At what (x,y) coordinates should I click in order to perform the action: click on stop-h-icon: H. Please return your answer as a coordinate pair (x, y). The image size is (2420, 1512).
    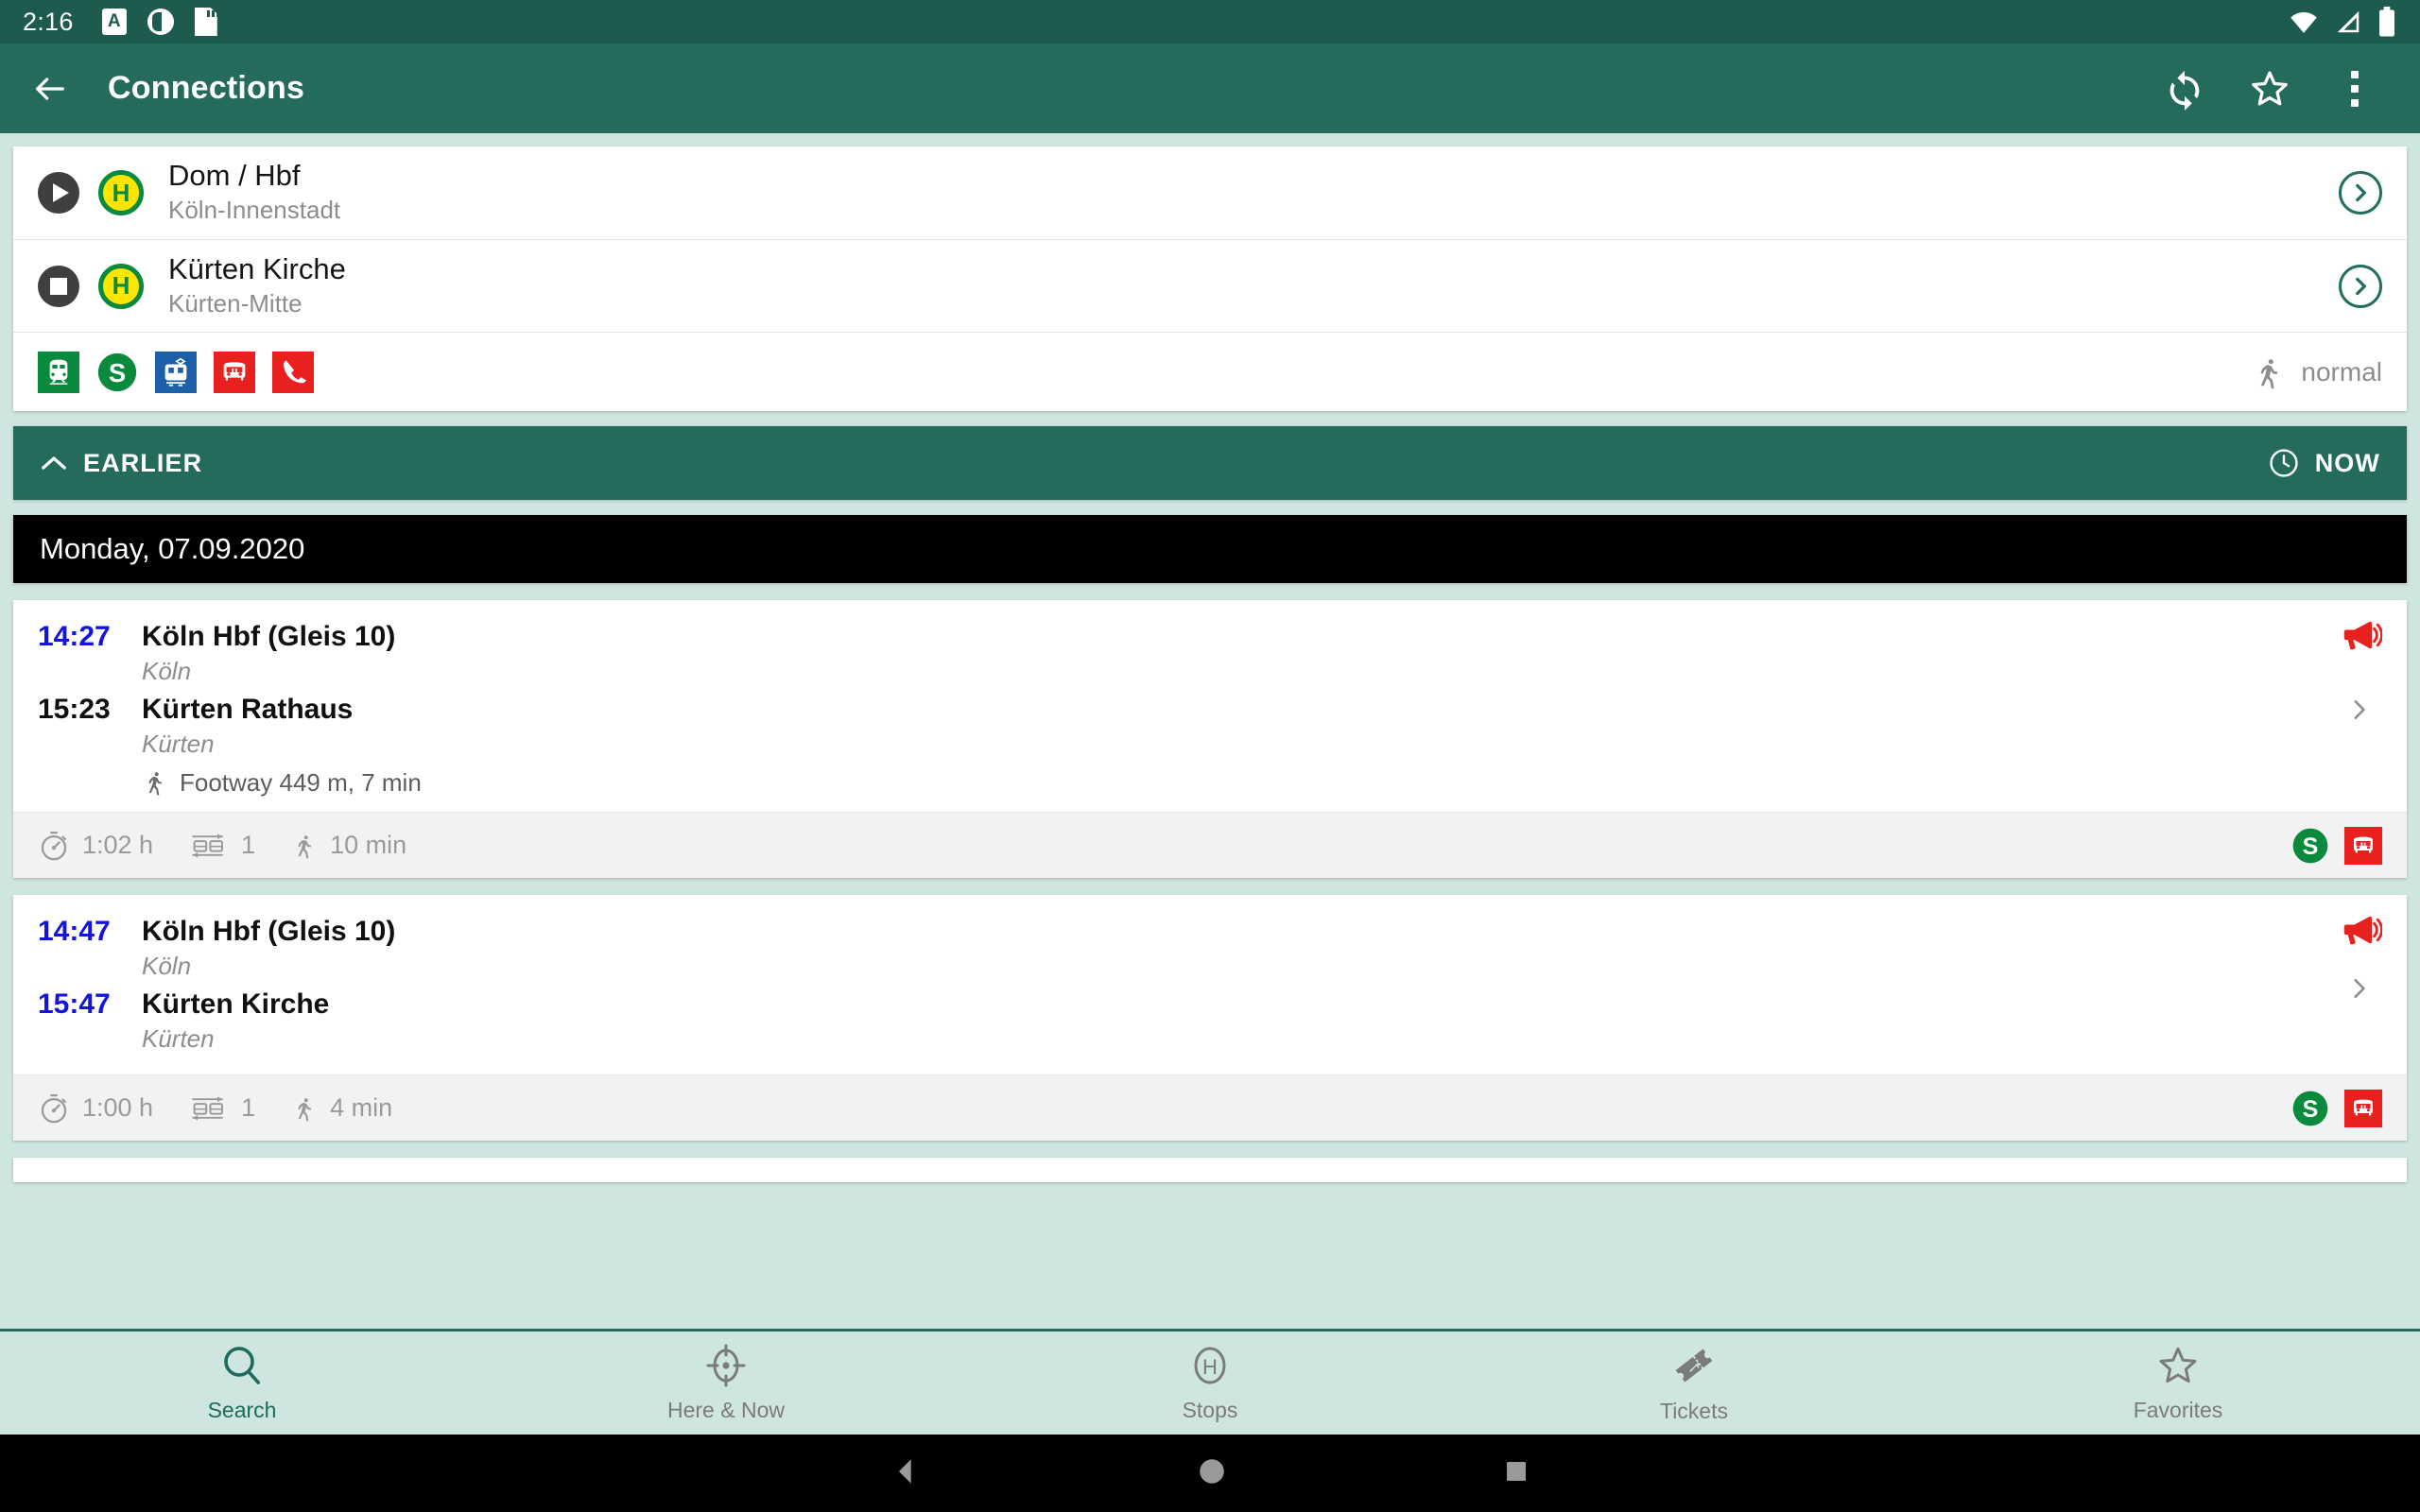
    Looking at the image, I should click on (1210, 1365).